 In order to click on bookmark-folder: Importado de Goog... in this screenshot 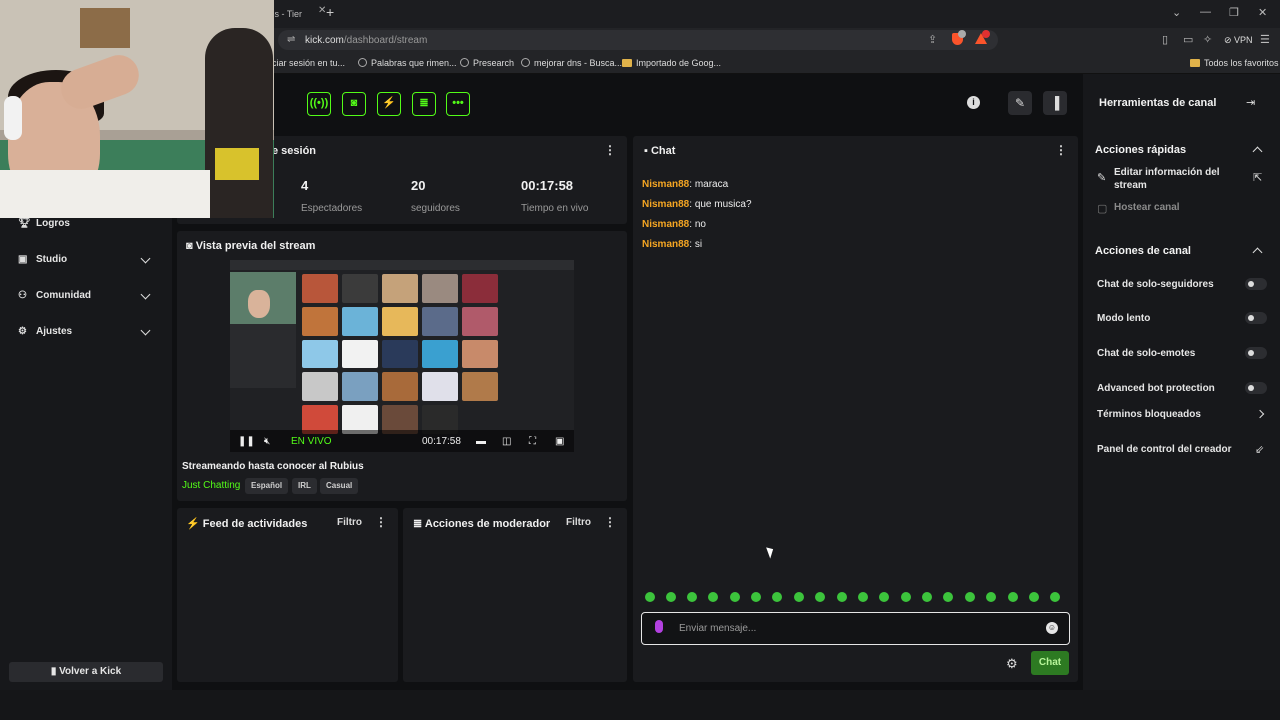, I will do `click(671, 63)`.